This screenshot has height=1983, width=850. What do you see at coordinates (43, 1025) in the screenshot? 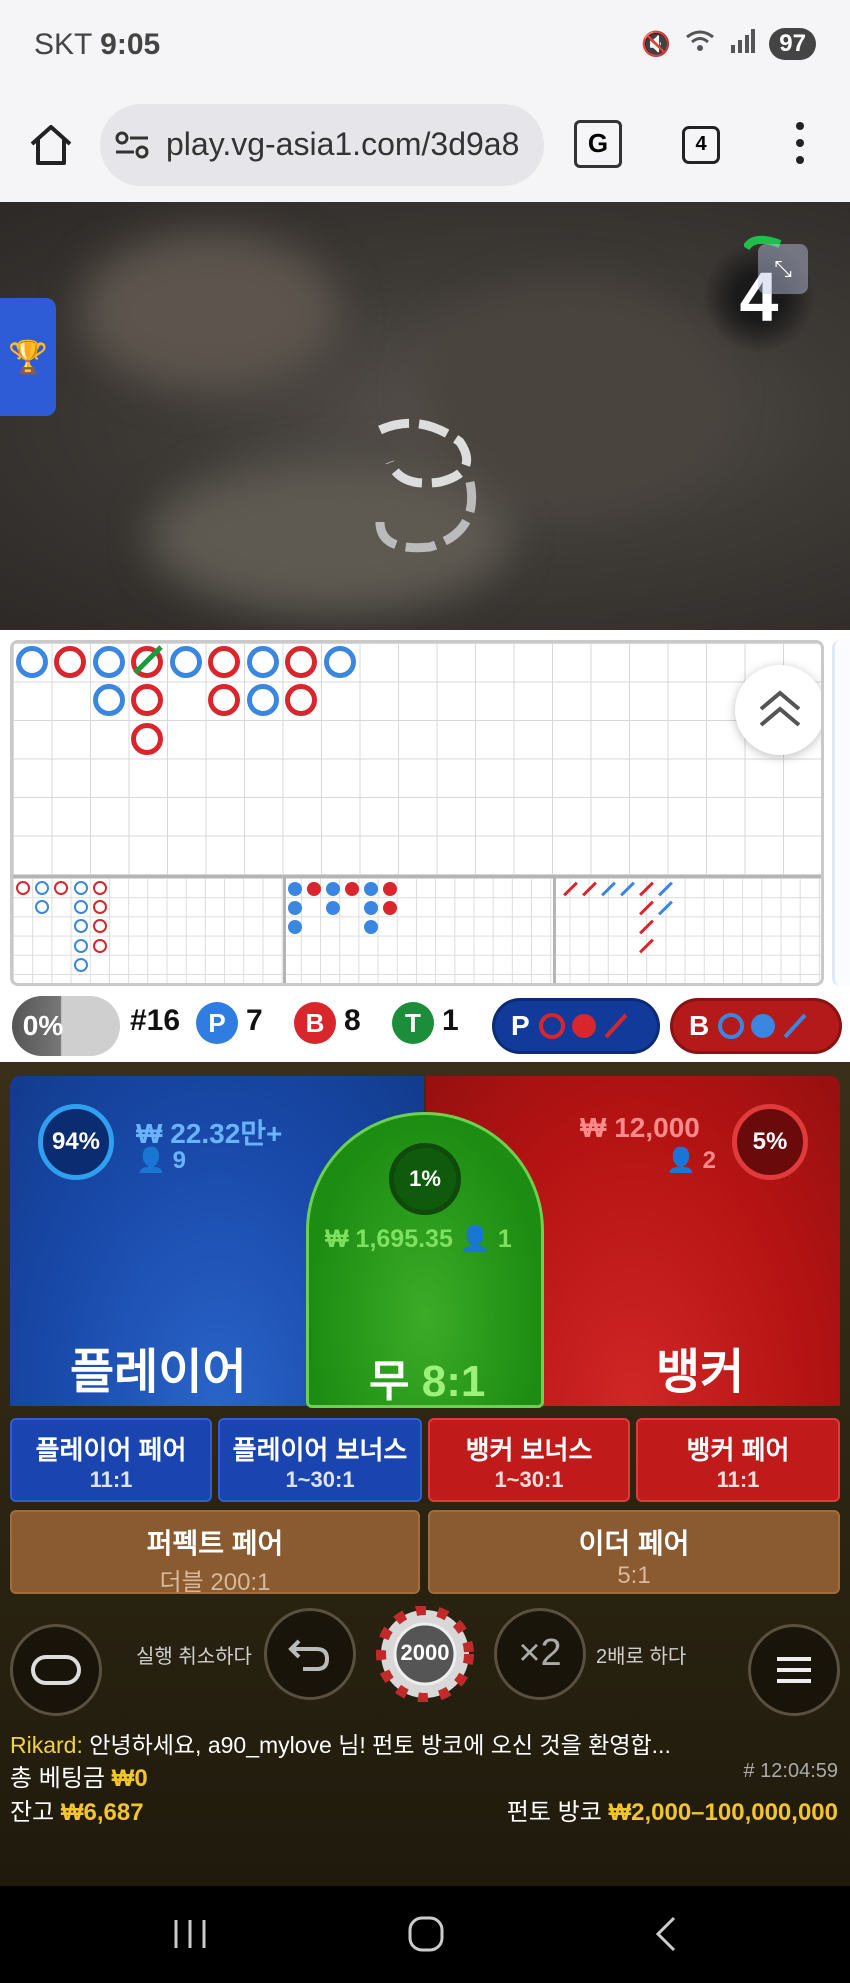
I see `progress-label: 0%` at bounding box center [43, 1025].